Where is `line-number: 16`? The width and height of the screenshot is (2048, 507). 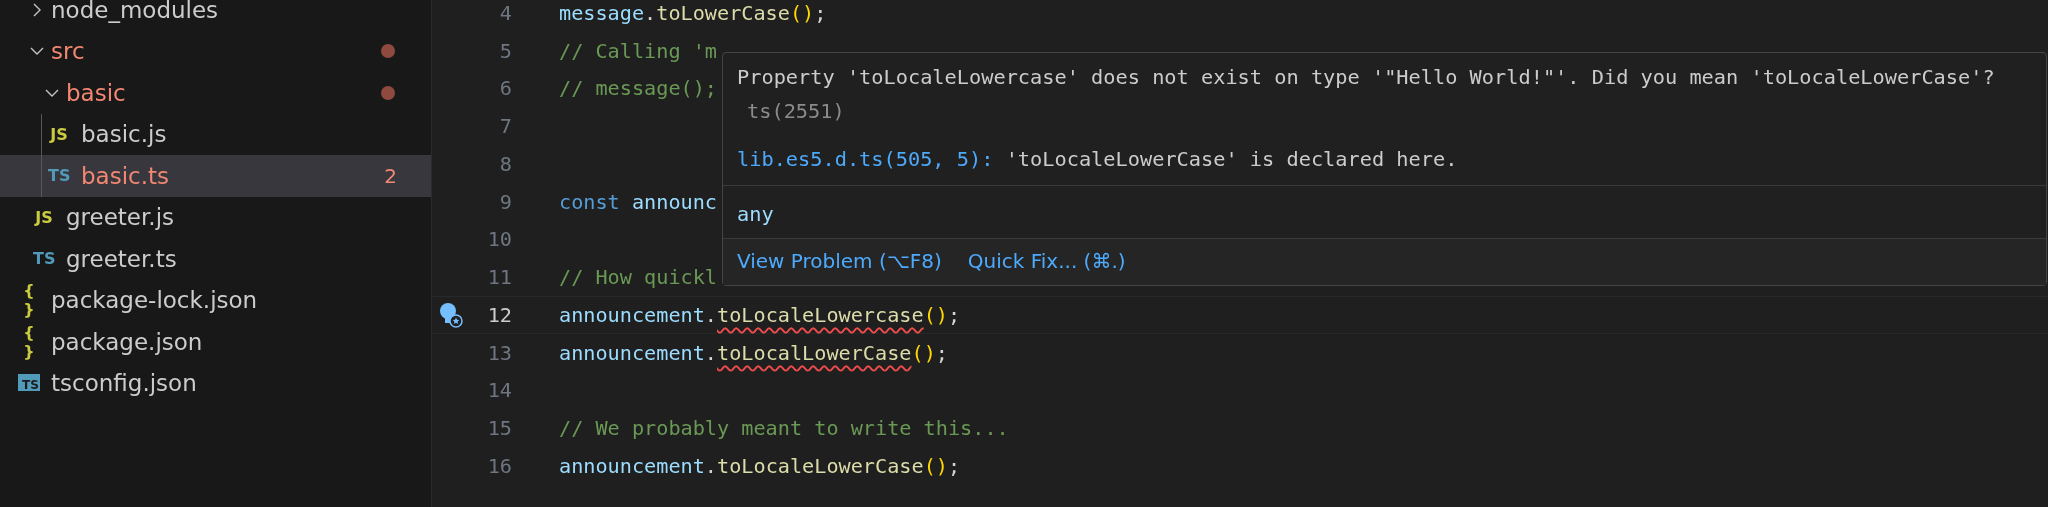 line-number: 16 is located at coordinates (499, 465).